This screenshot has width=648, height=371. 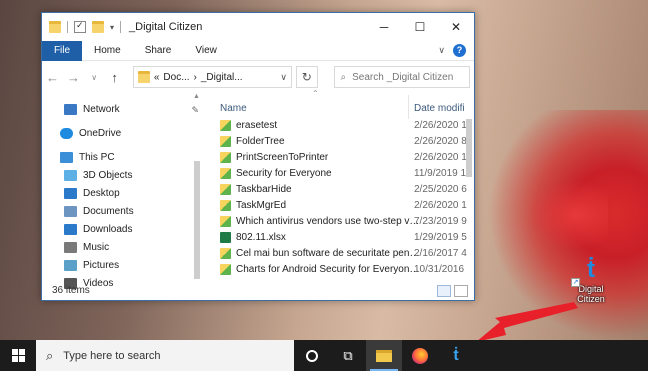 What do you see at coordinates (456, 27) in the screenshot?
I see `close-button: ✕` at bounding box center [456, 27].